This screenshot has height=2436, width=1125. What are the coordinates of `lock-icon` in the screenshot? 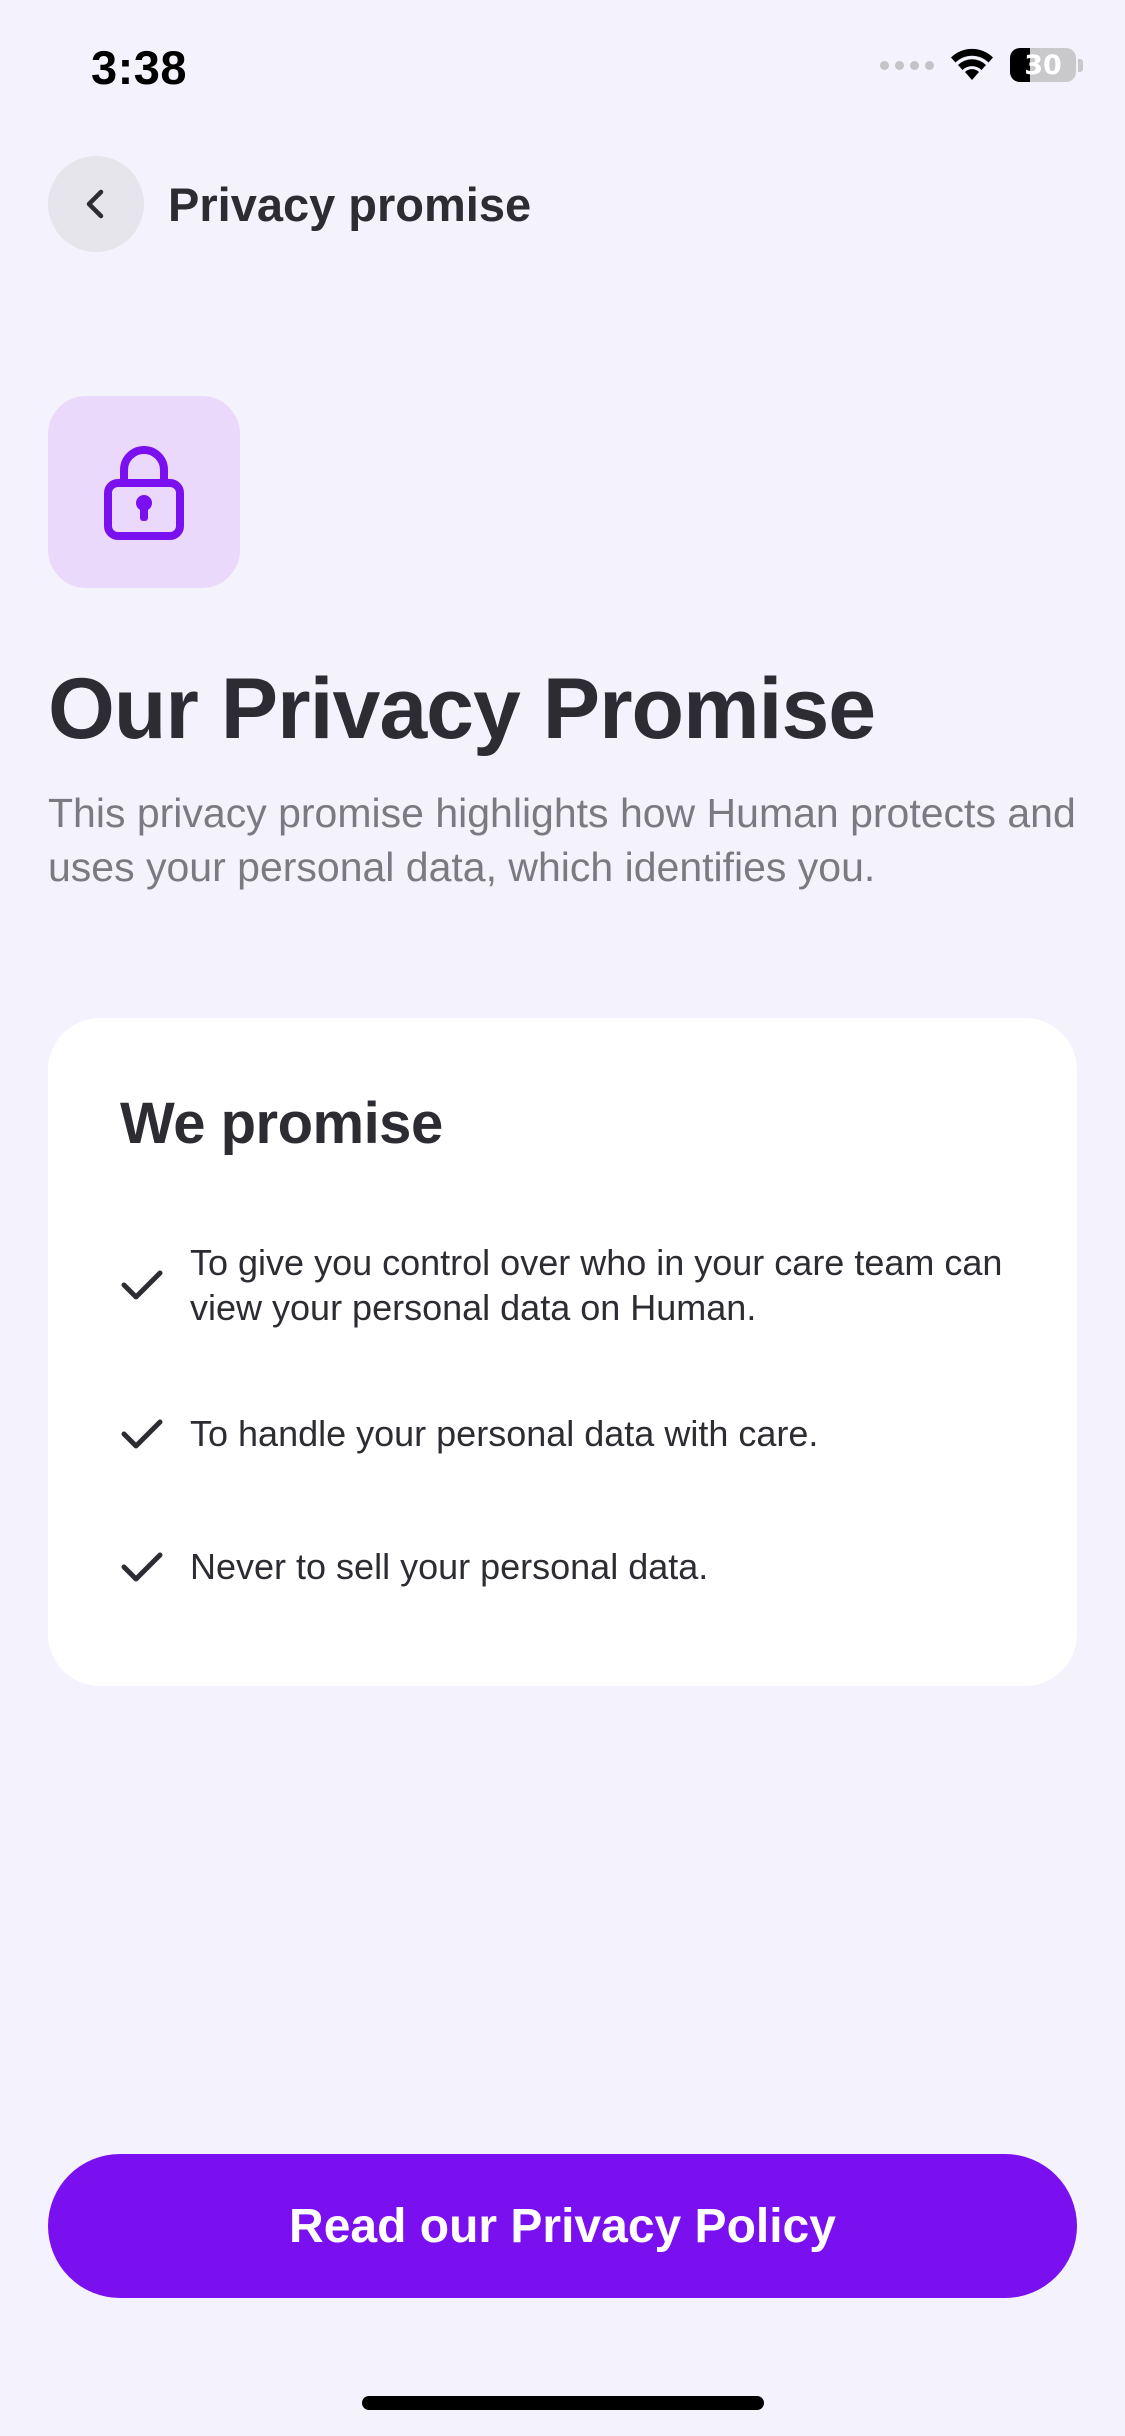 It's located at (144, 493).